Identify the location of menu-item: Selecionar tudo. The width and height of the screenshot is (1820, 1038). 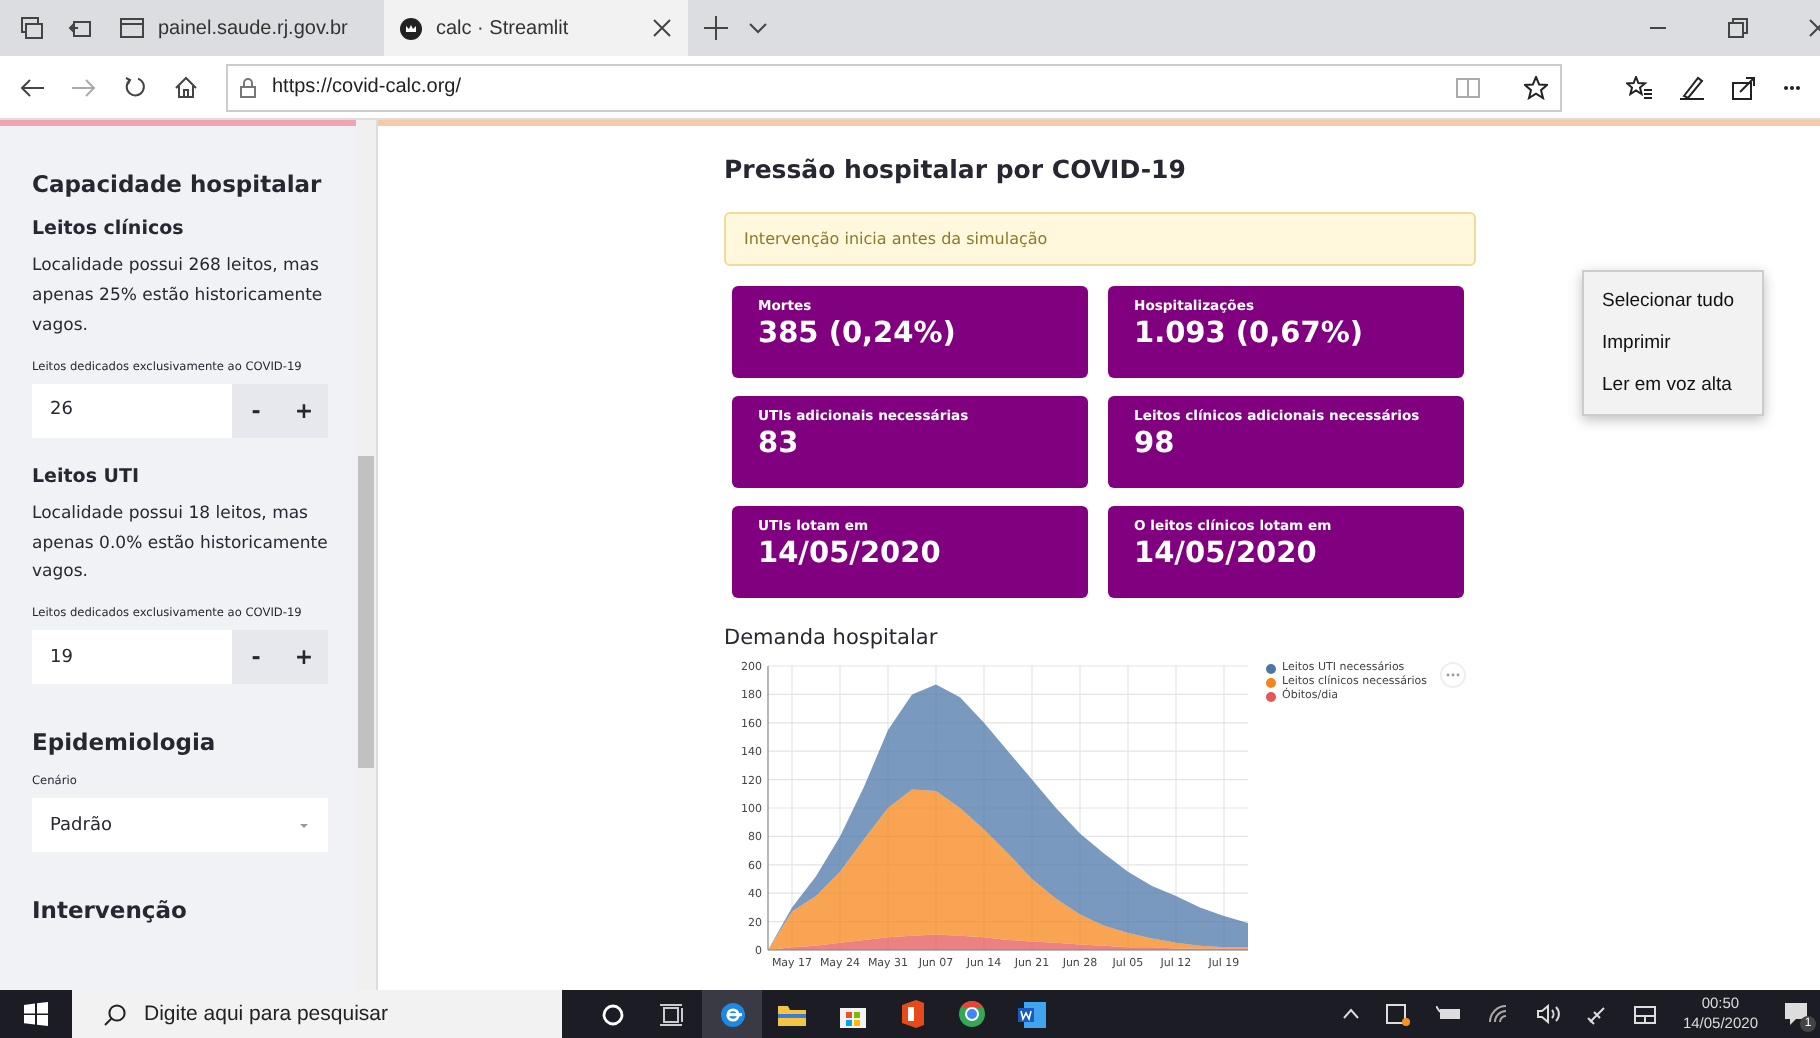
(1673, 301).